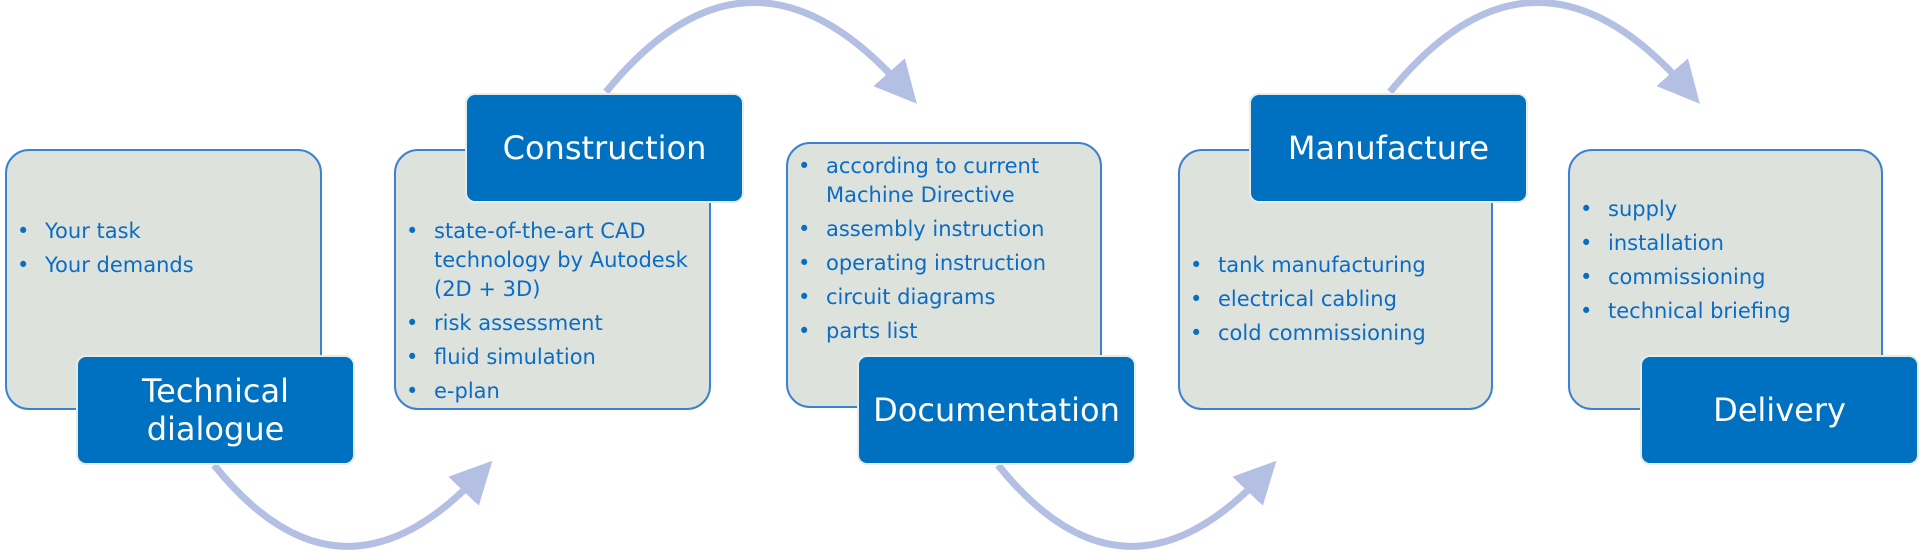 Image resolution: width=1920 pixels, height=550 pixels. Describe the element at coordinates (945, 181) in the screenshot. I see `list-item: according to current Machine Directive` at that location.